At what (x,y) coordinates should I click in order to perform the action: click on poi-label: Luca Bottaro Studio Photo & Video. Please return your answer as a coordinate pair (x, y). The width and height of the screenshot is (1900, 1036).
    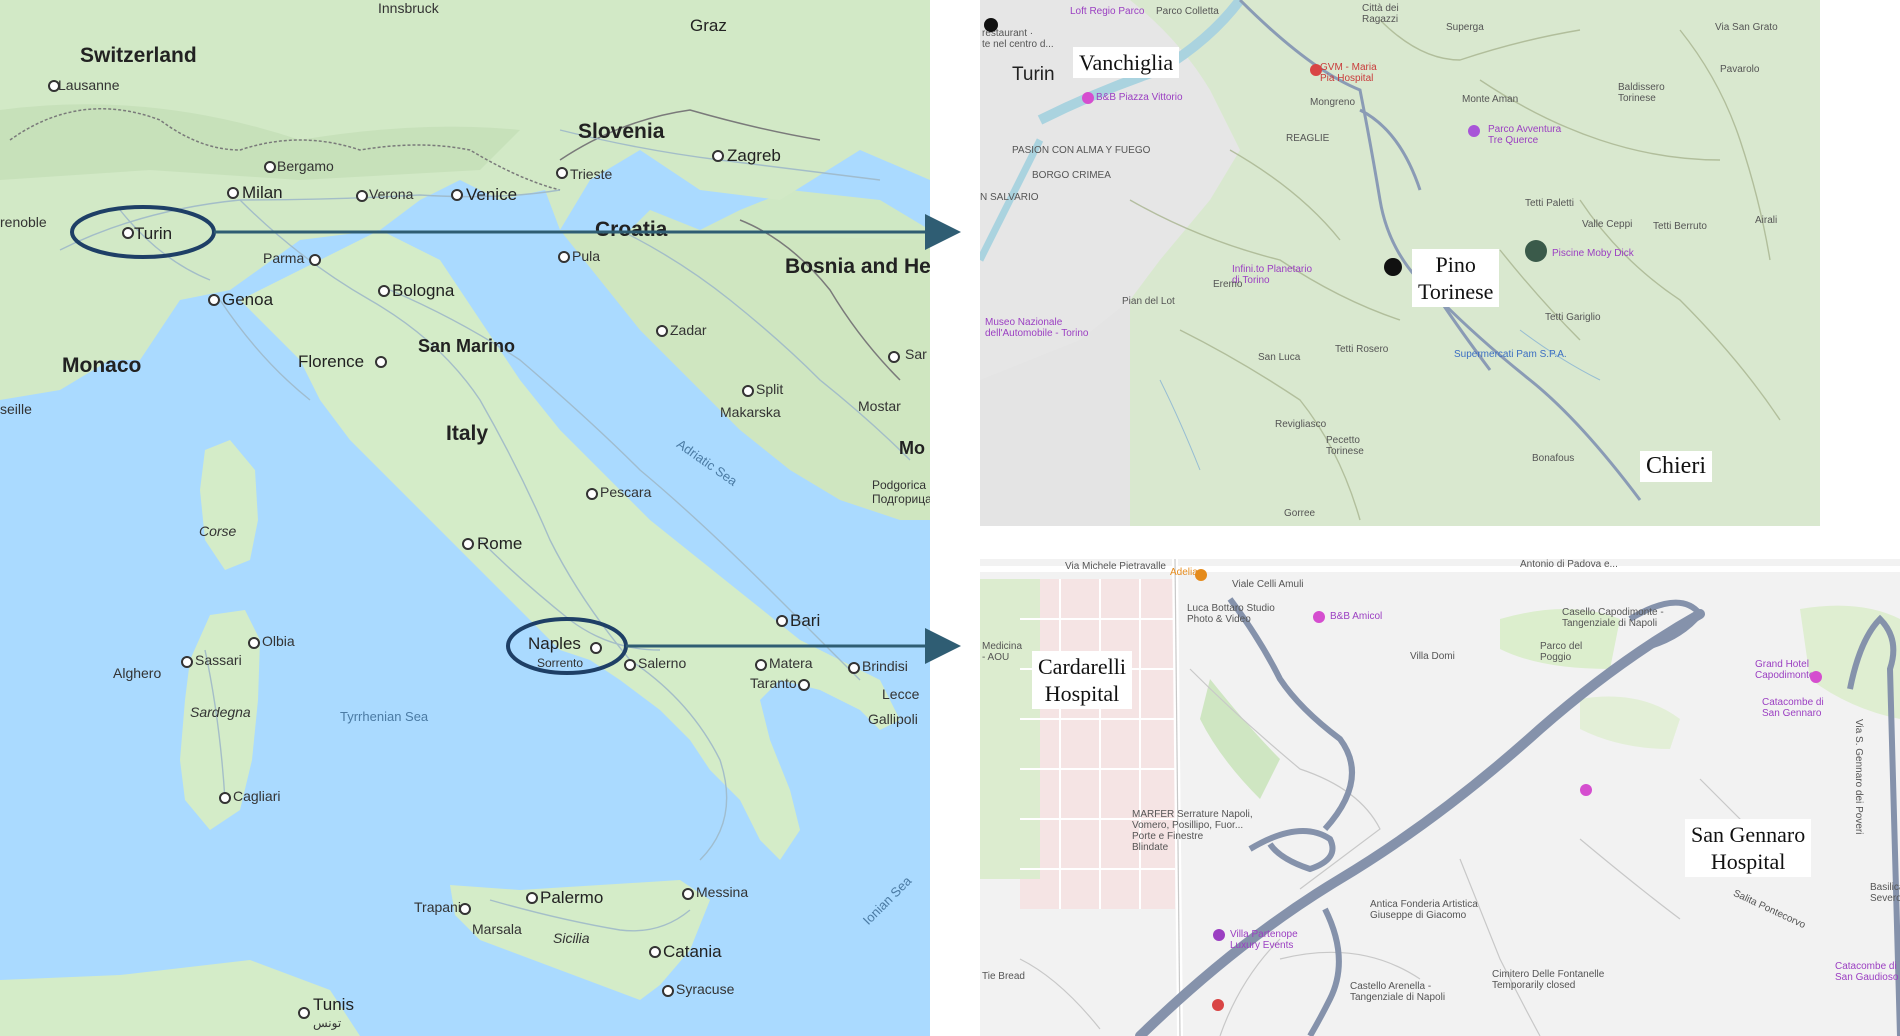
    Looking at the image, I should click on (1231, 614).